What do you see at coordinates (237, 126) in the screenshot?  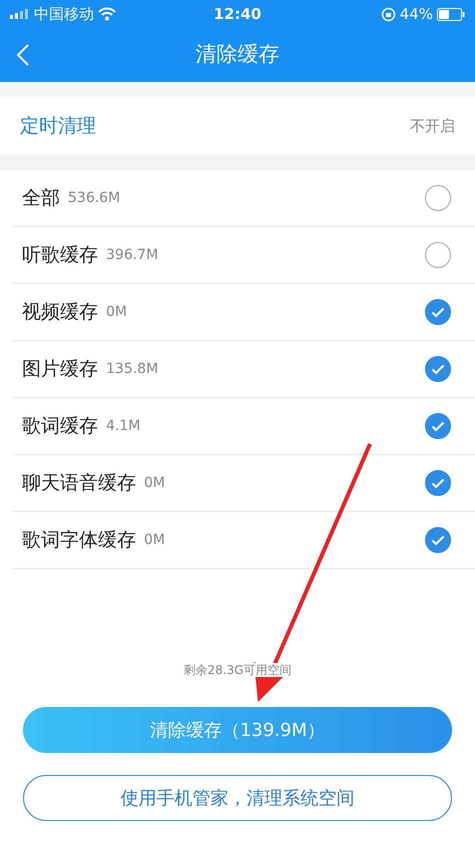 I see `schedule-row: 定时清理 不开启` at bounding box center [237, 126].